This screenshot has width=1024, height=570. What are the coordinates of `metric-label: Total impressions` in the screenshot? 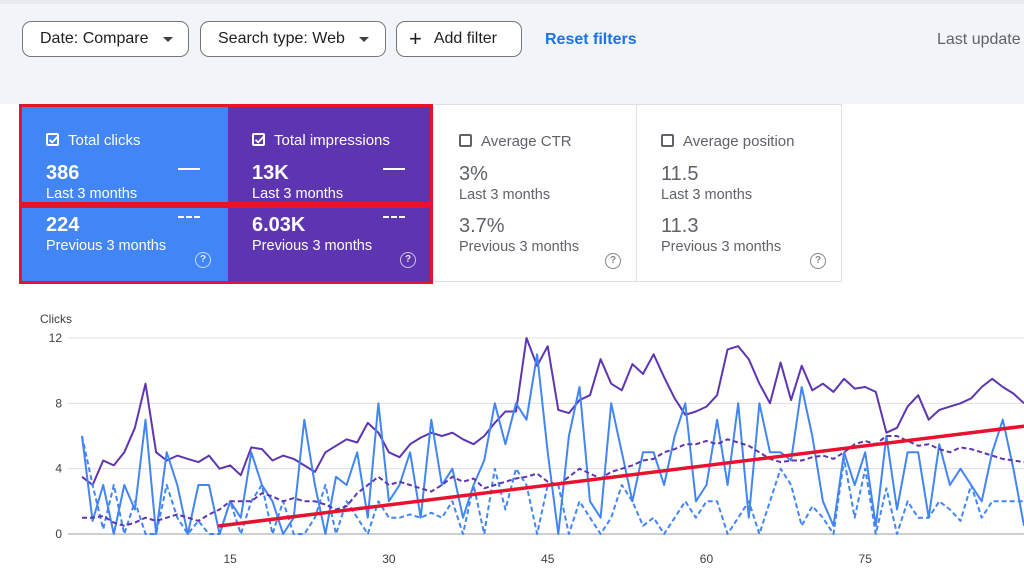 It's located at (332, 140).